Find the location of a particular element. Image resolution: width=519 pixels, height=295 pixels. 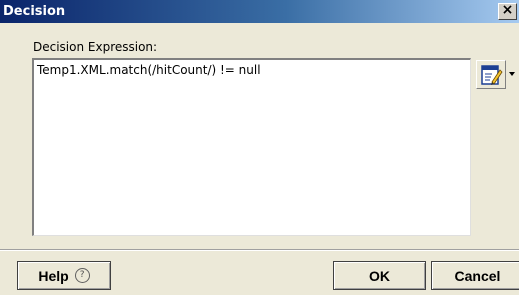

title-bar: Decision × is located at coordinates (259, 11).